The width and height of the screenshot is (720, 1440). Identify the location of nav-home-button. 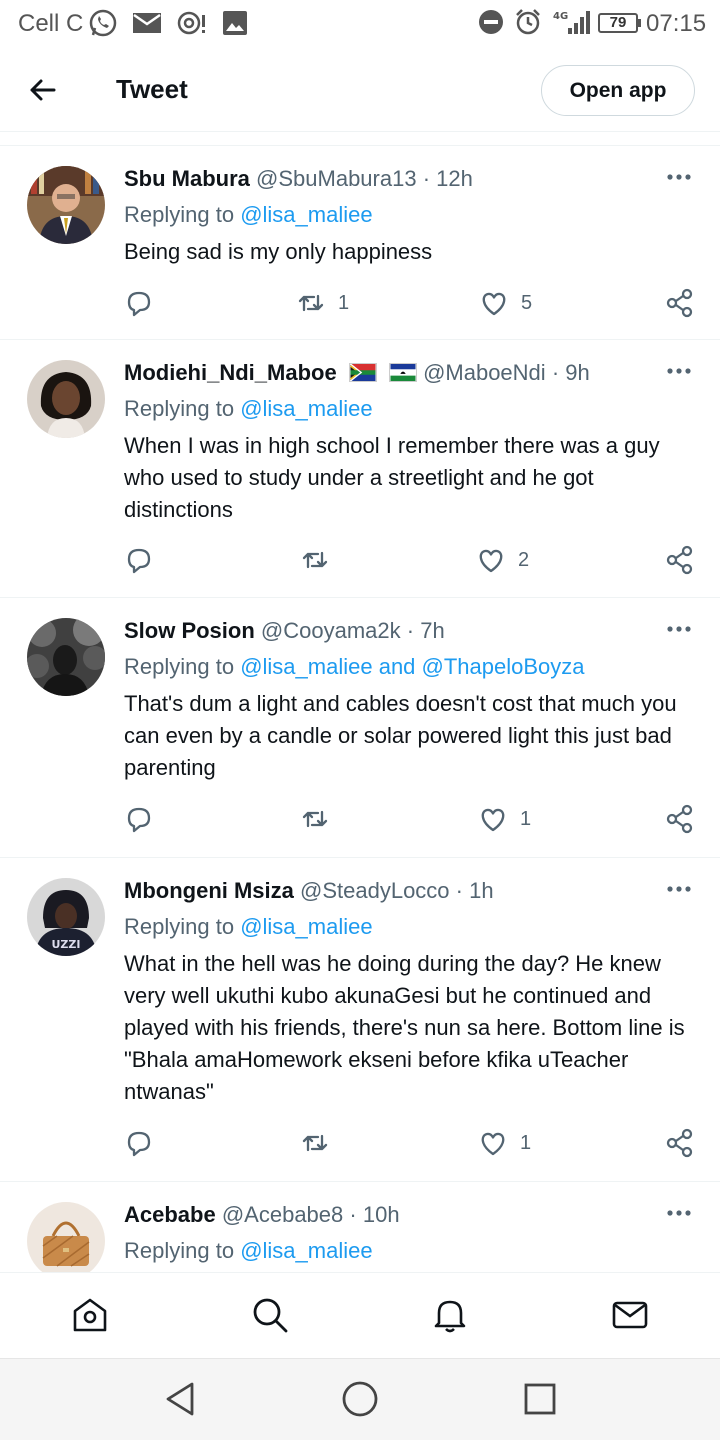
(360, 1399).